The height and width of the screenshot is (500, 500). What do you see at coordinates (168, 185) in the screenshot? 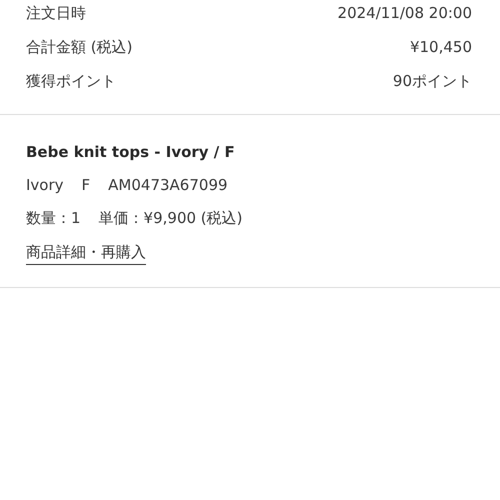
I see `variant-text: AM0473A67099` at bounding box center [168, 185].